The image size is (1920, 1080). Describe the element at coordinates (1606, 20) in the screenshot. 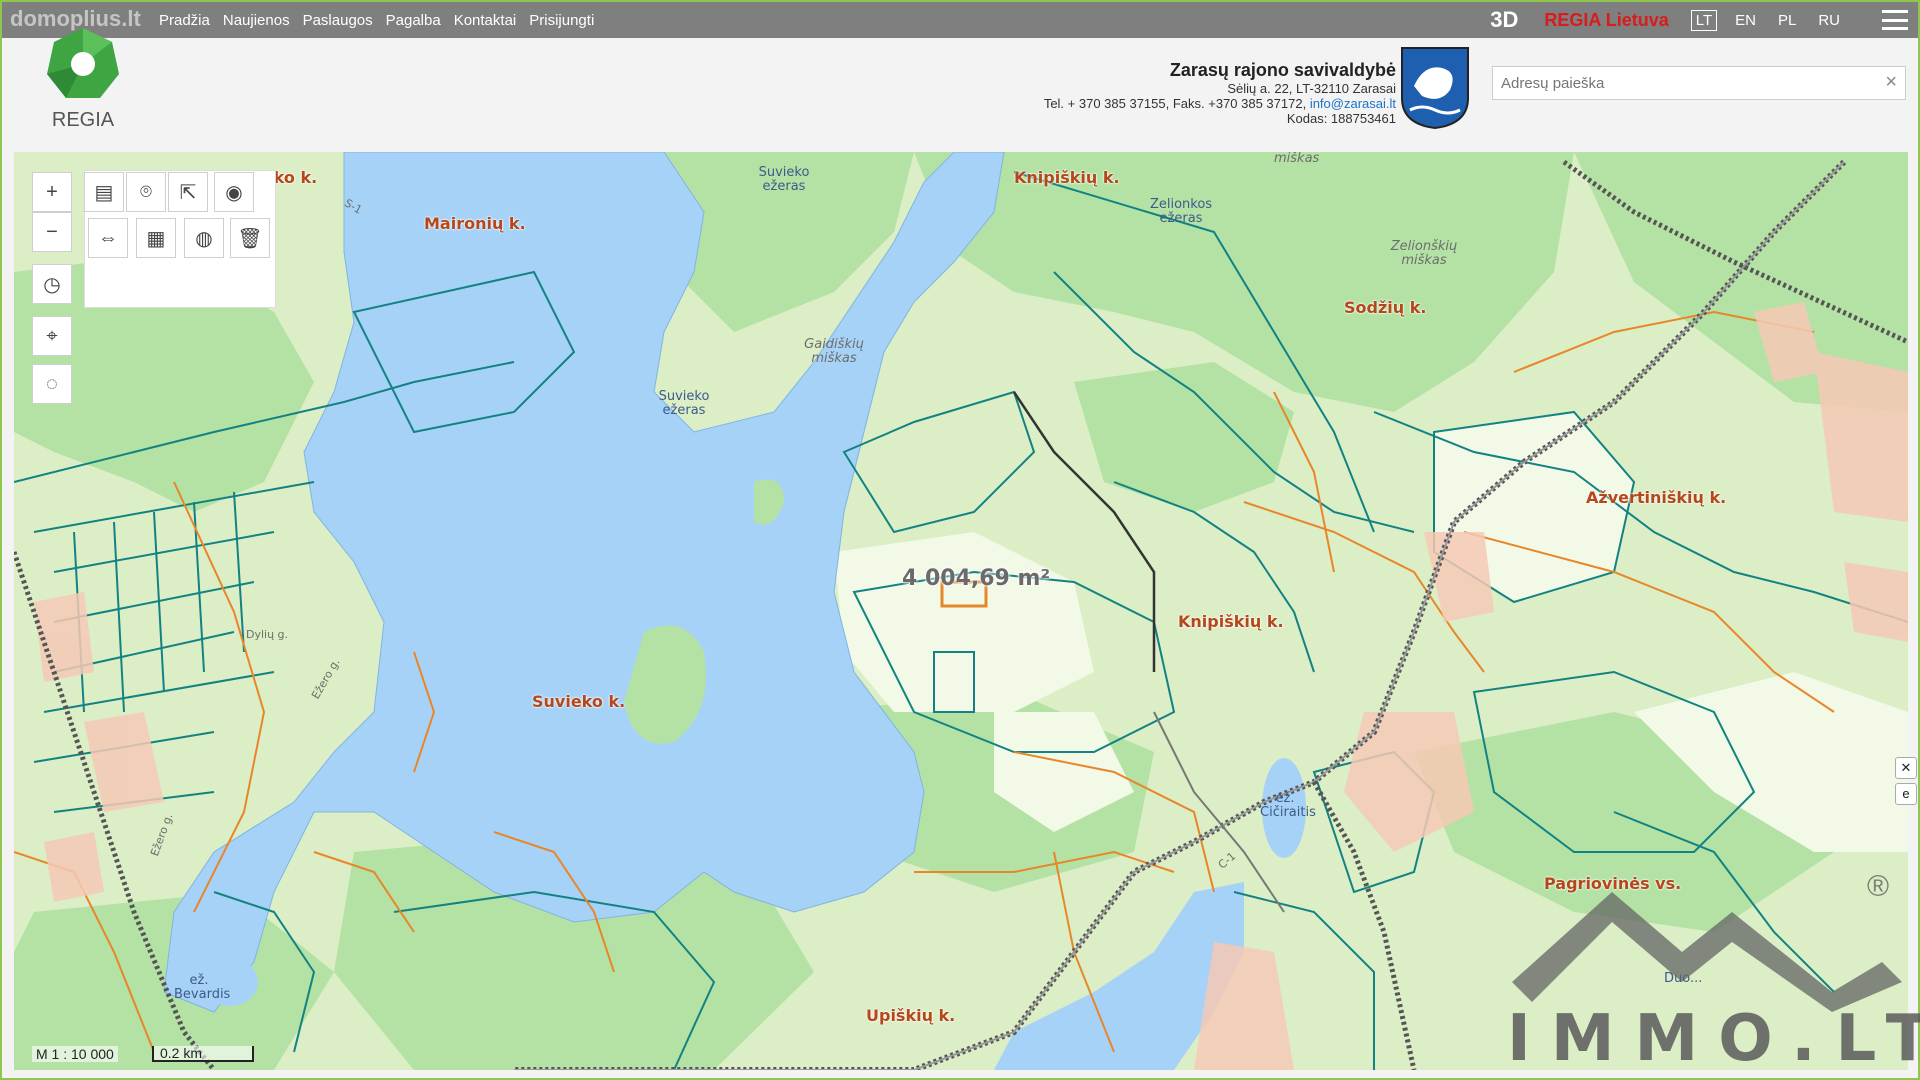

I see `regia-lietuva-link: REGIA Lietuva` at that location.